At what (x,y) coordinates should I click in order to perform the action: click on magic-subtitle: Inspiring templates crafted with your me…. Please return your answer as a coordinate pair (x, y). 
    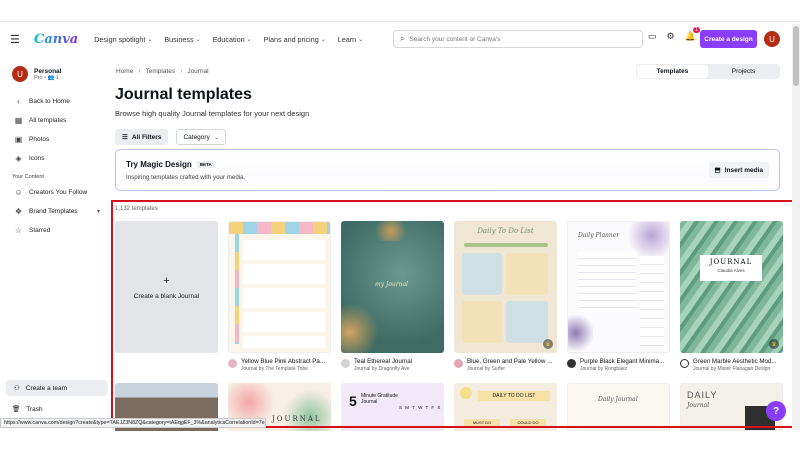
    Looking at the image, I should click on (186, 177).